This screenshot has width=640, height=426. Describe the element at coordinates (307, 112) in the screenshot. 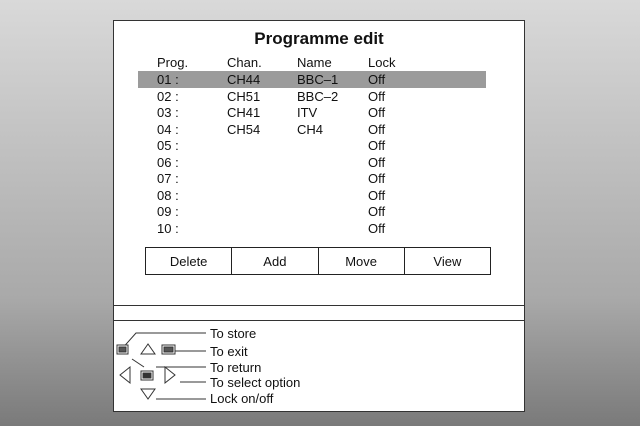

I see `cell-name: ITV` at that location.